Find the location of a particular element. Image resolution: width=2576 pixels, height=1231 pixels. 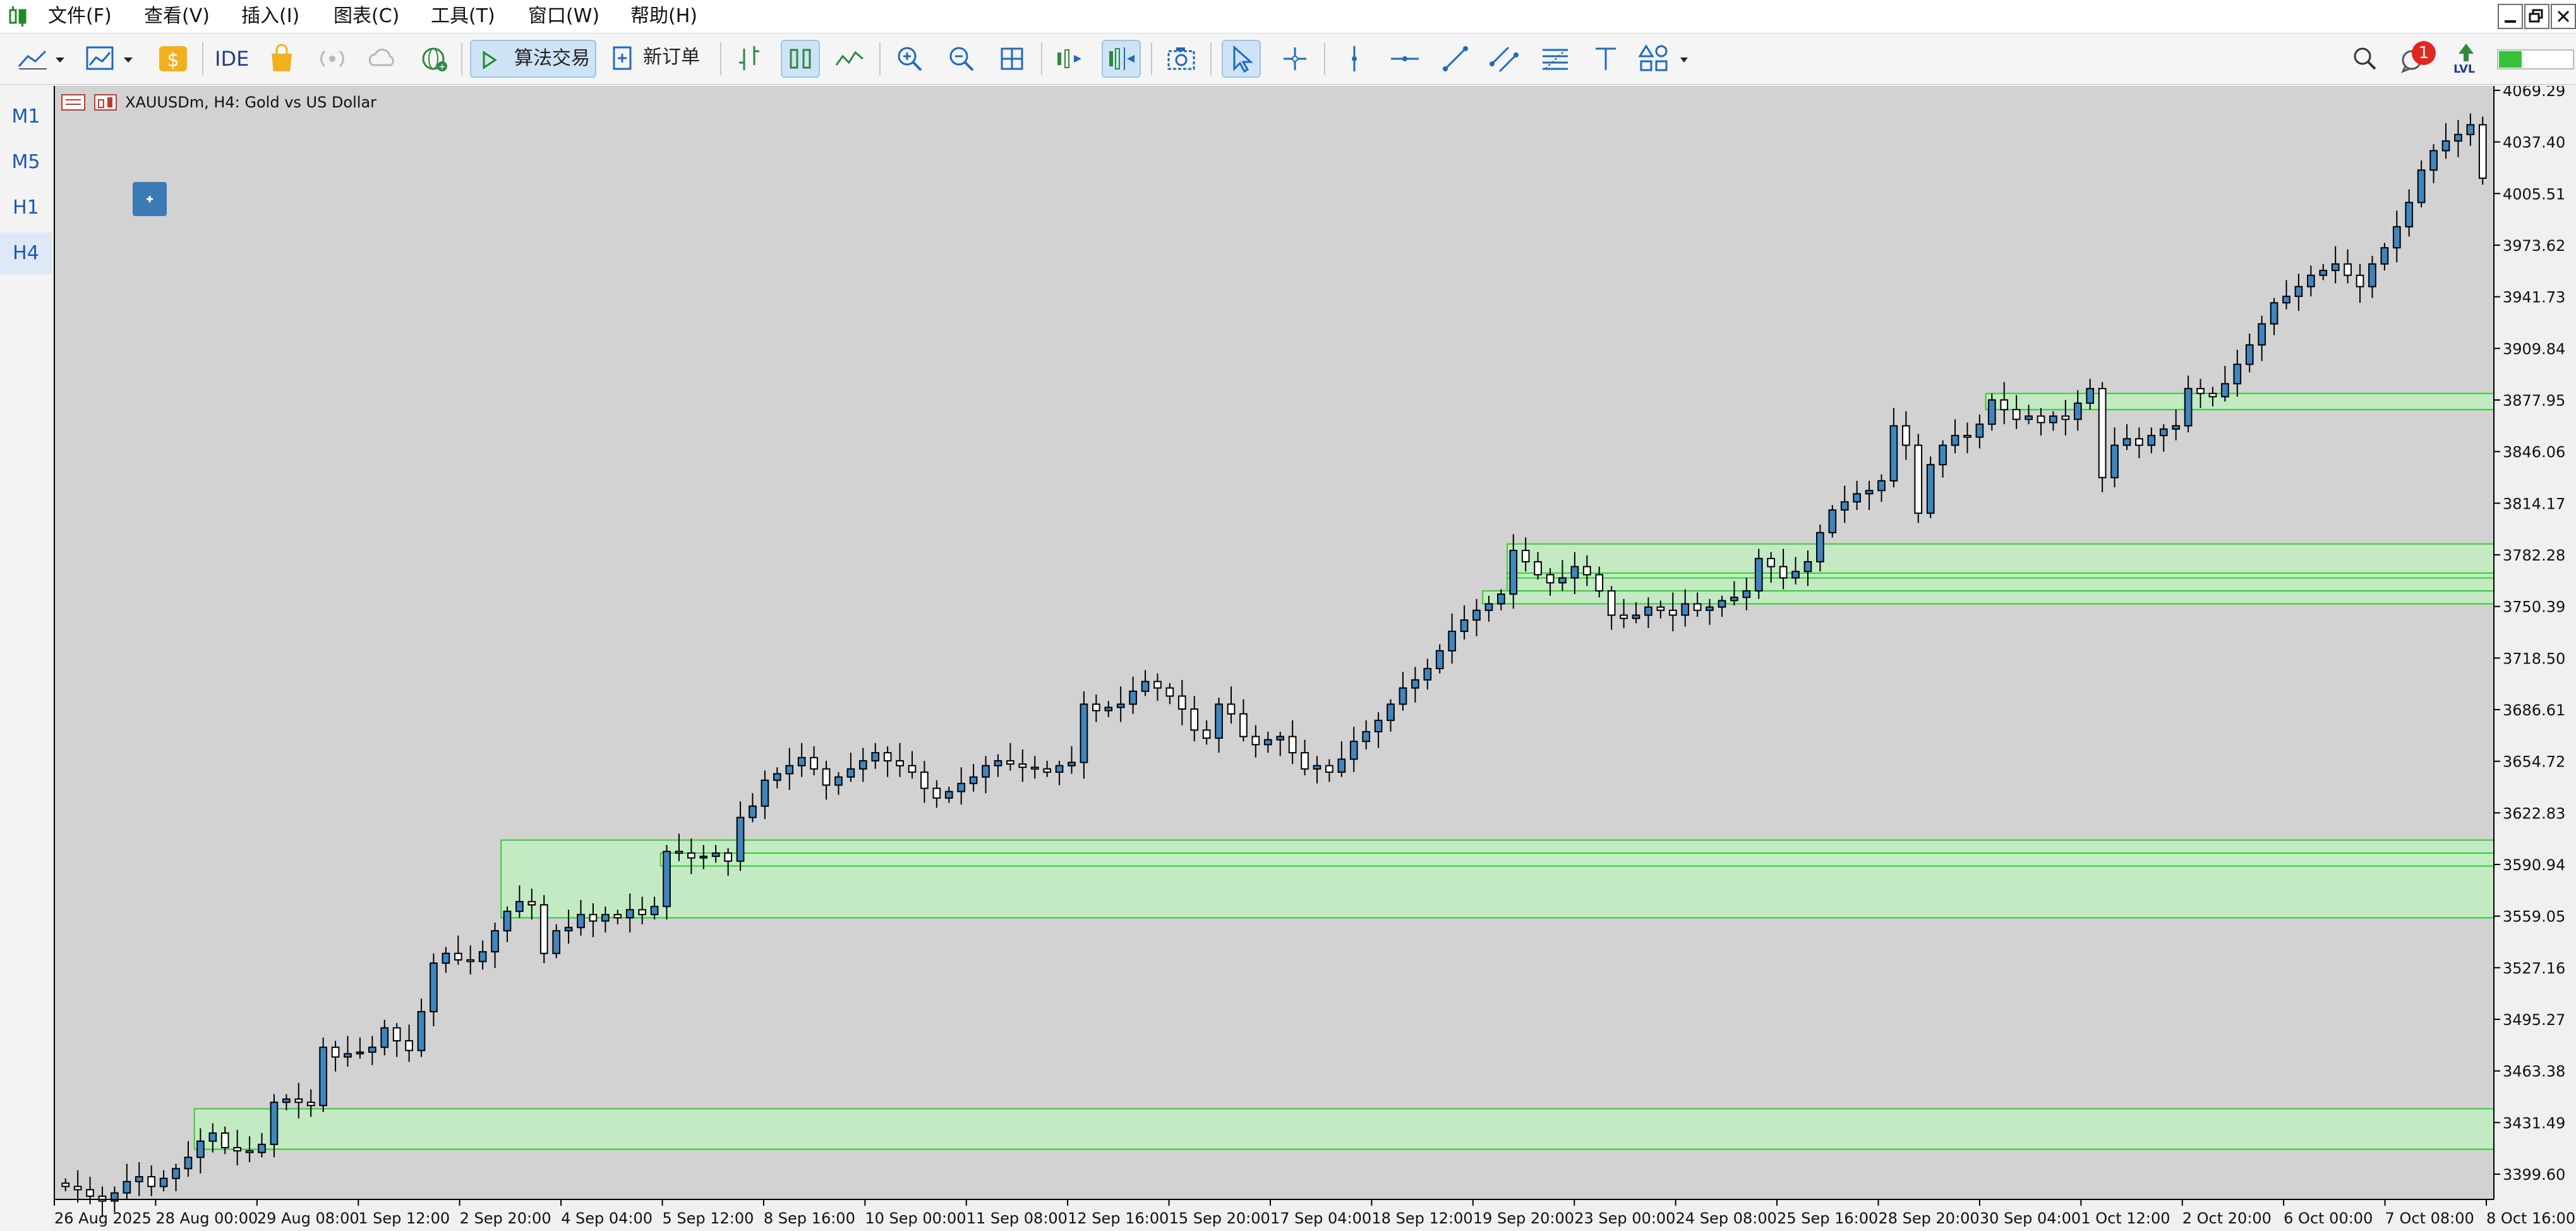

chart-list-icon is located at coordinates (91, 102).